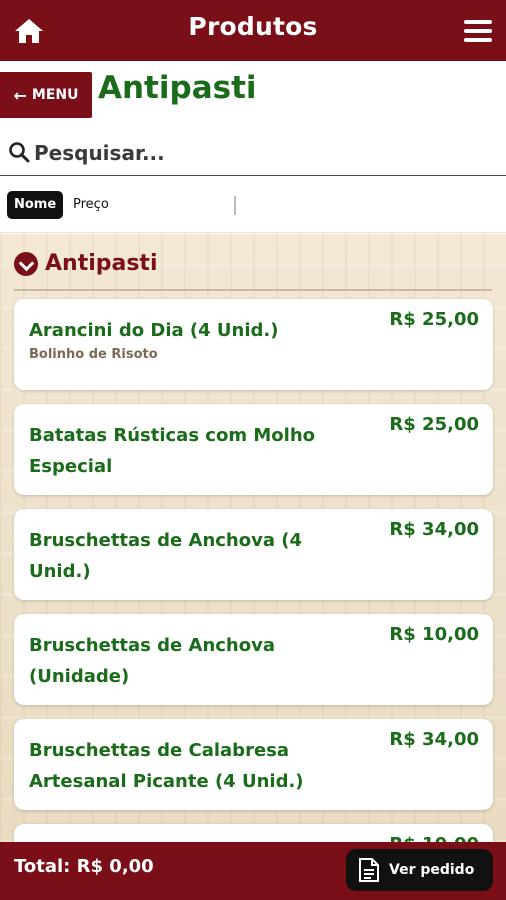  Describe the element at coordinates (91, 204) in the screenshot. I see `sort-by-price-button: Preço` at that location.